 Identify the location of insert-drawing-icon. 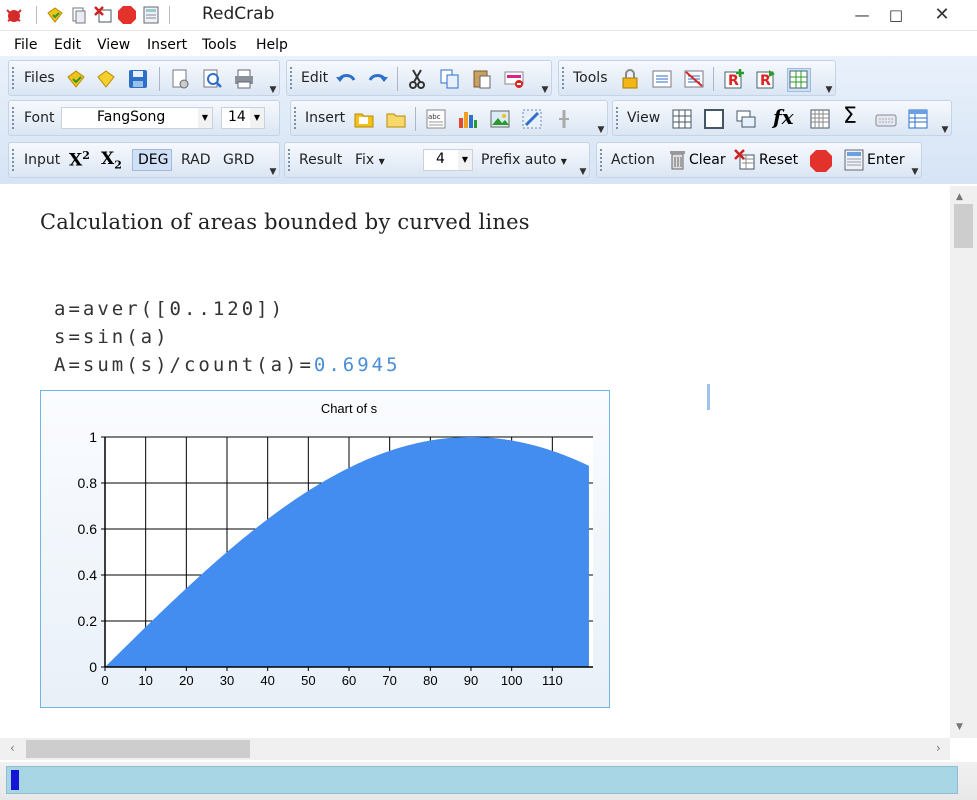
(532, 119).